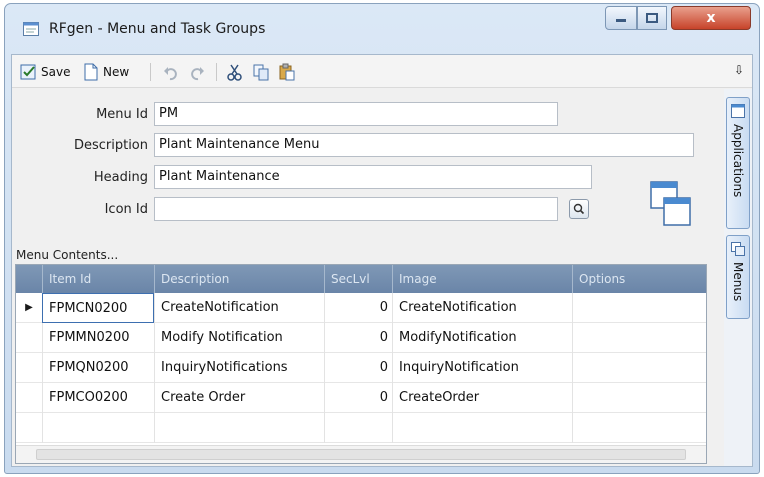  I want to click on side-tab-strip: Applications Menus, so click(738, 277).